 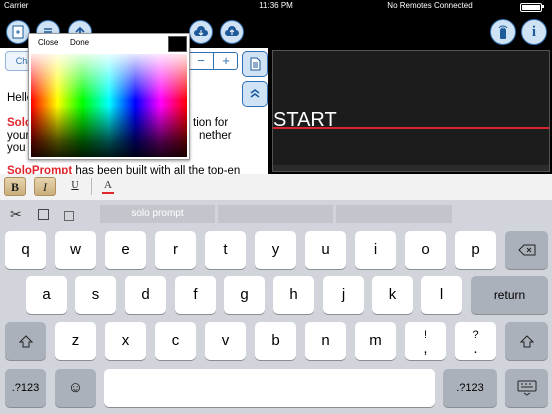 I want to click on key-a: a, so click(x=46, y=295).